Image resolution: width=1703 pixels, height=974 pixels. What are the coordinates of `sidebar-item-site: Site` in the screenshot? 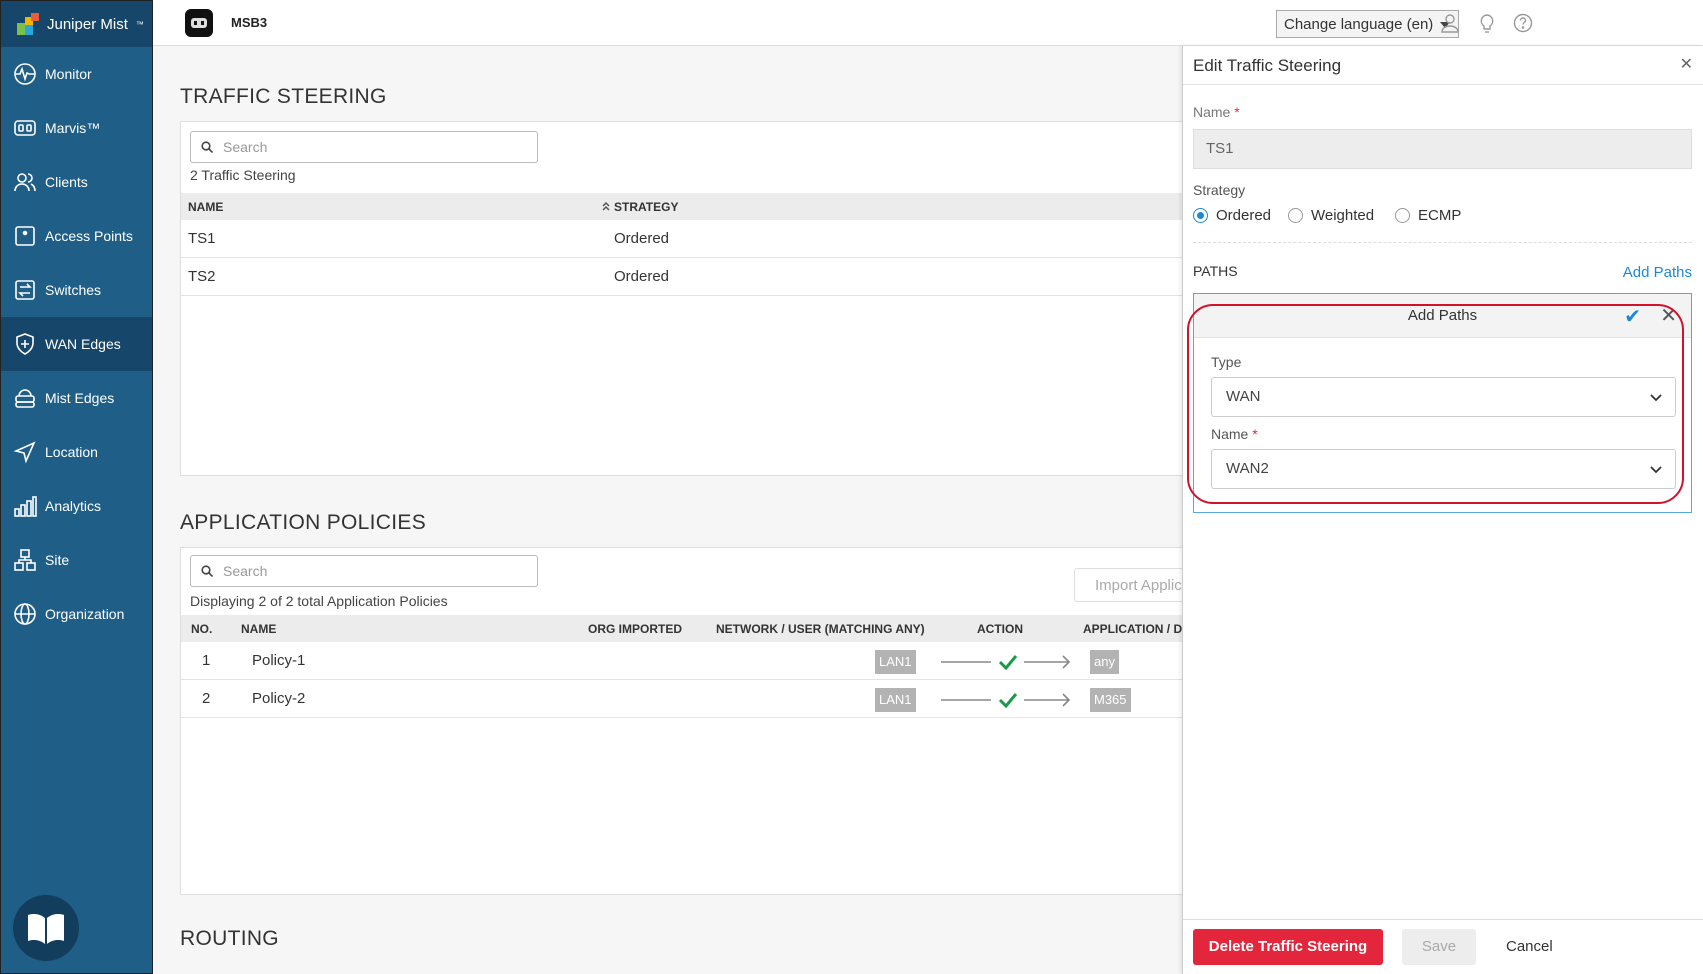 It's located at (76, 560).